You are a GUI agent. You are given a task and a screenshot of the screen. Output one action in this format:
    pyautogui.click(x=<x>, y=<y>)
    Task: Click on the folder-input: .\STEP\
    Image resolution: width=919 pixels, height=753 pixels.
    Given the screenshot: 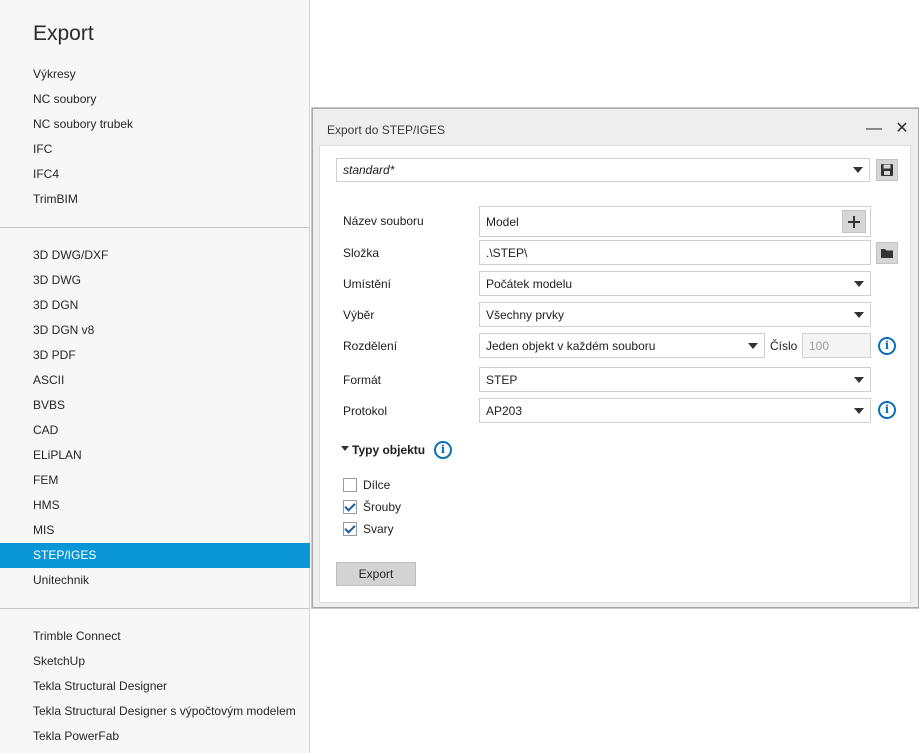 What is the action you would take?
    pyautogui.click(x=675, y=252)
    